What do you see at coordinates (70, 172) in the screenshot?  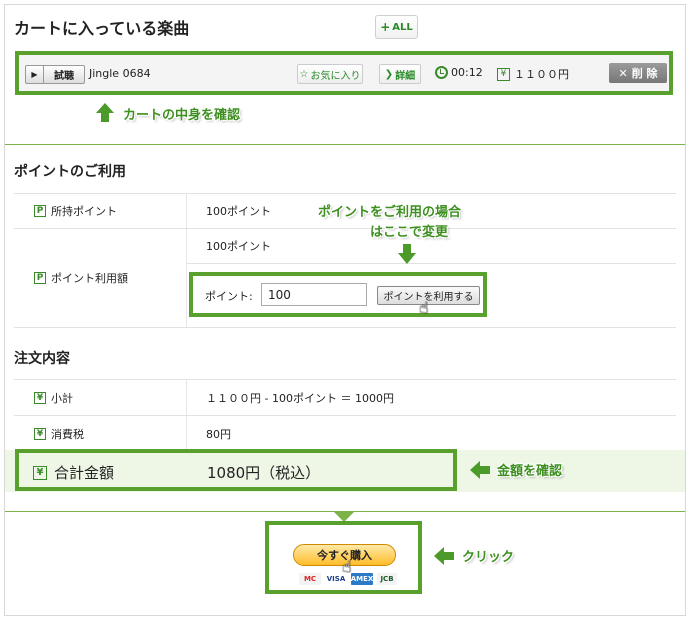 I see `points-section-title: ポイントのご利用` at bounding box center [70, 172].